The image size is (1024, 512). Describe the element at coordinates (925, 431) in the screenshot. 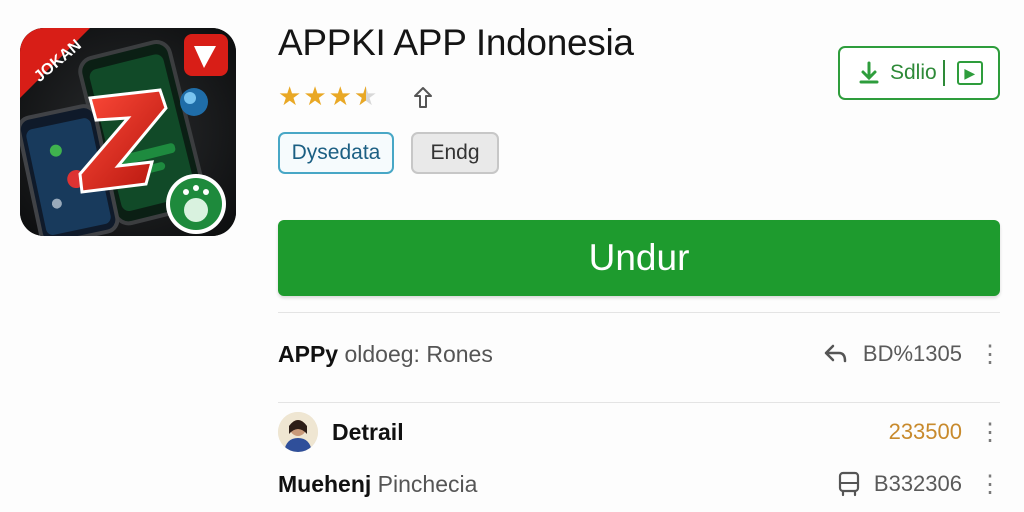

I see `list-item-value: 233500` at that location.